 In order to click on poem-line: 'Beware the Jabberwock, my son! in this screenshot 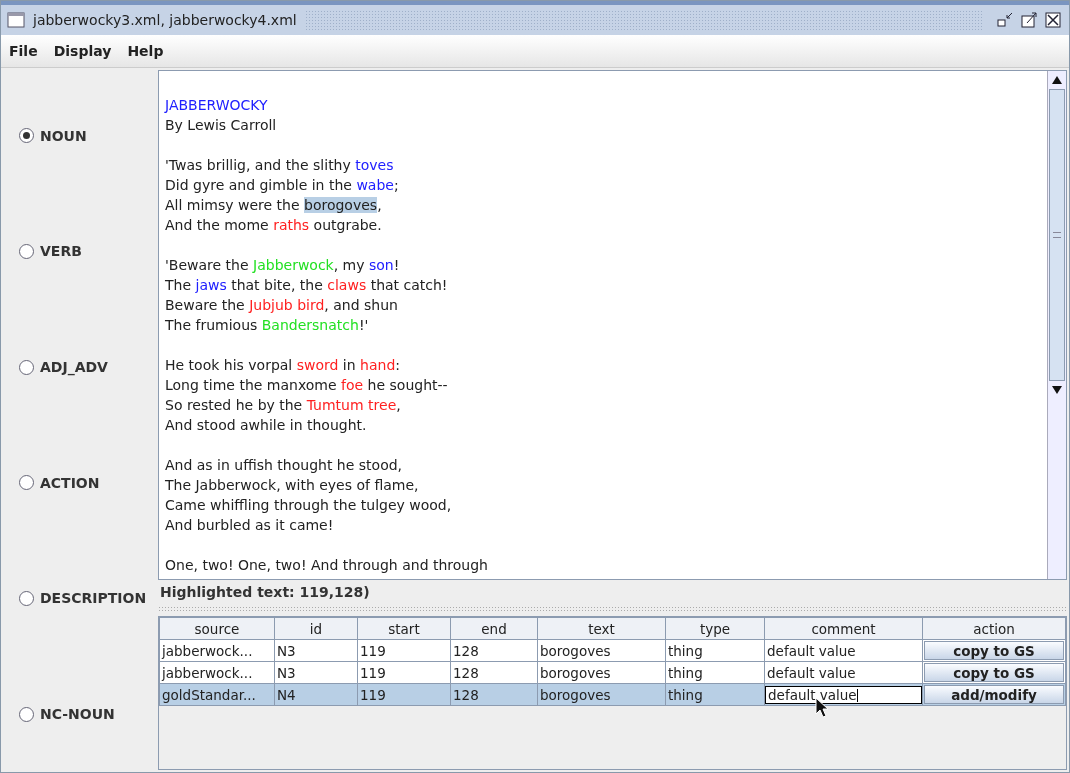, I will do `click(283, 265)`.